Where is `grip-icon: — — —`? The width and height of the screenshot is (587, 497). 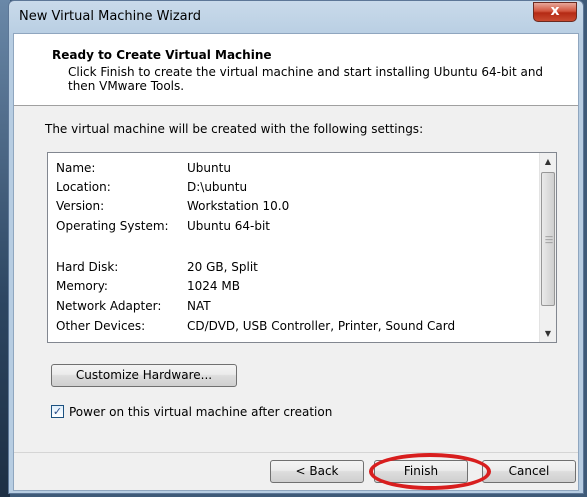 grip-icon: — — — is located at coordinates (549, 239).